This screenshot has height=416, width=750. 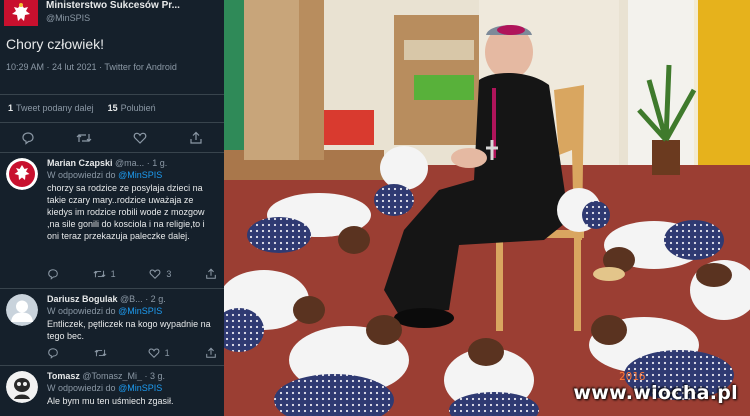 I want to click on reply-header: Dariusz Bogulak @B... · 2 g., so click(x=134, y=299).